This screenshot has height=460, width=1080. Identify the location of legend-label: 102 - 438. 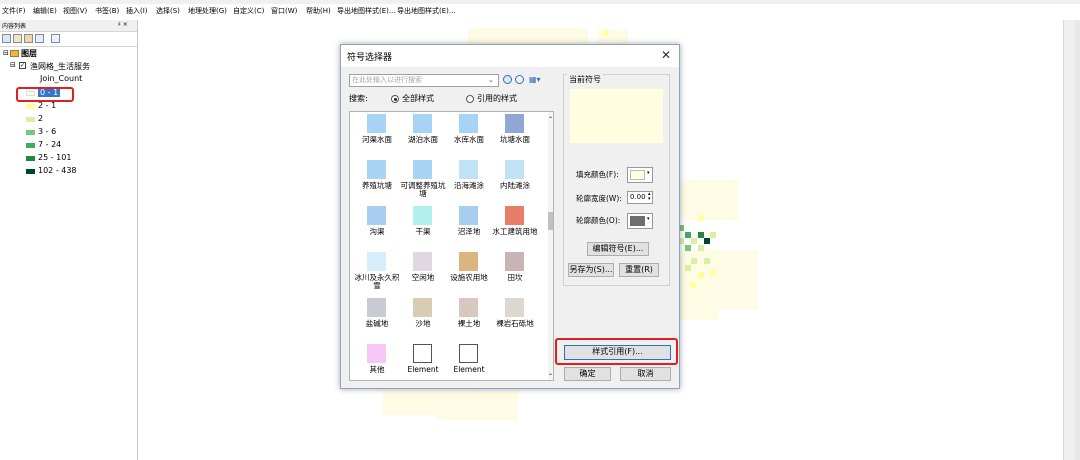
(57, 170).